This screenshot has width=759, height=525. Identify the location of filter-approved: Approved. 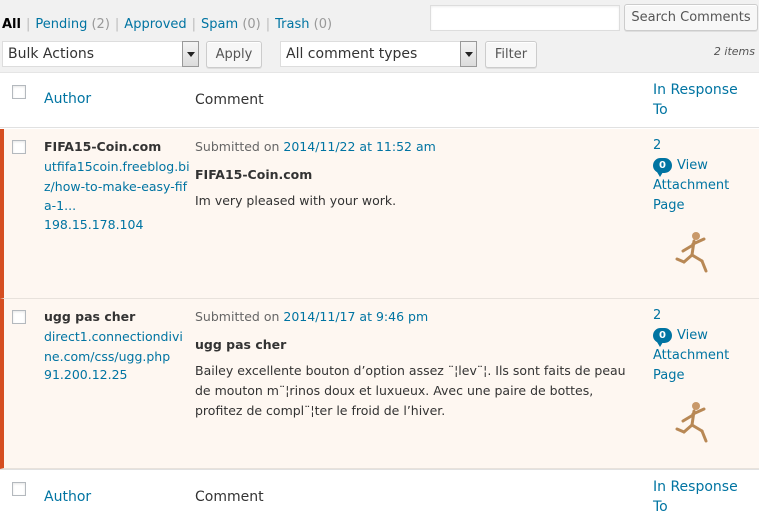
(155, 24).